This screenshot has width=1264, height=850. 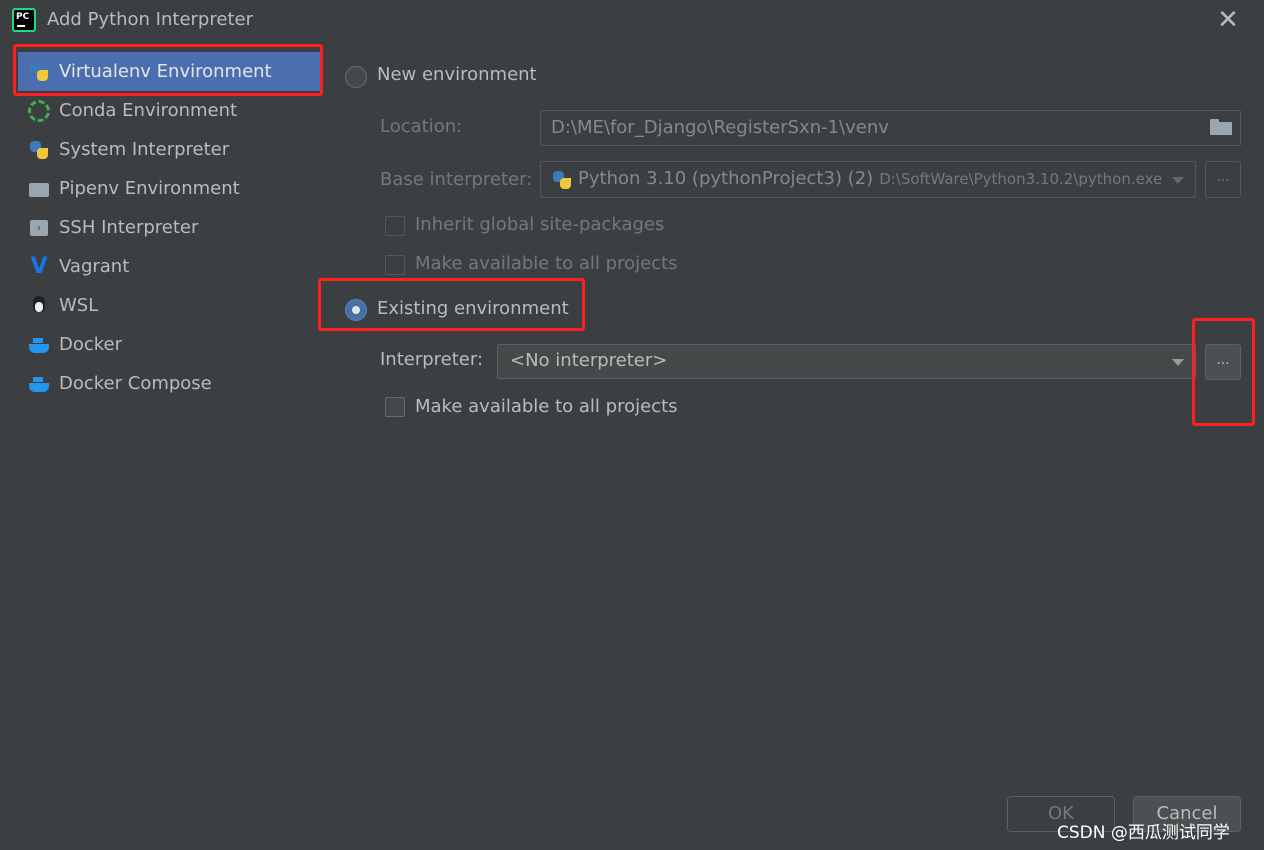 I want to click on sidebar-item-label: Vagrant, so click(x=94, y=266).